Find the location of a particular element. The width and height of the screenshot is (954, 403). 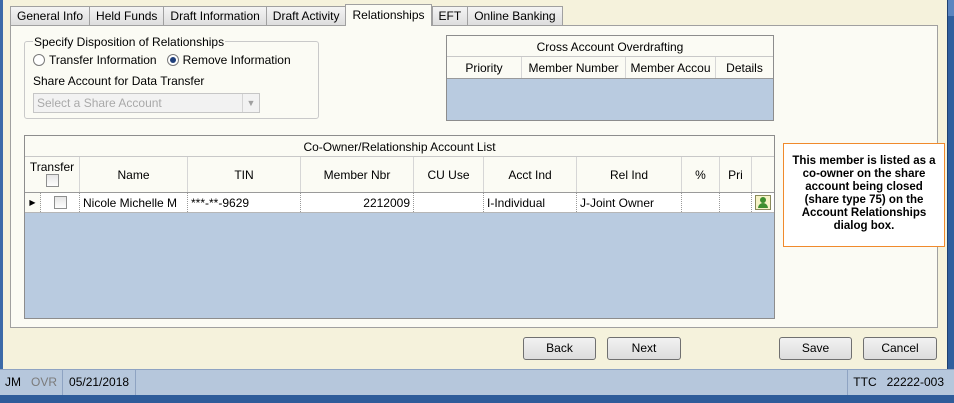

column-member-nbr: Member Nbr is located at coordinates (357, 174).